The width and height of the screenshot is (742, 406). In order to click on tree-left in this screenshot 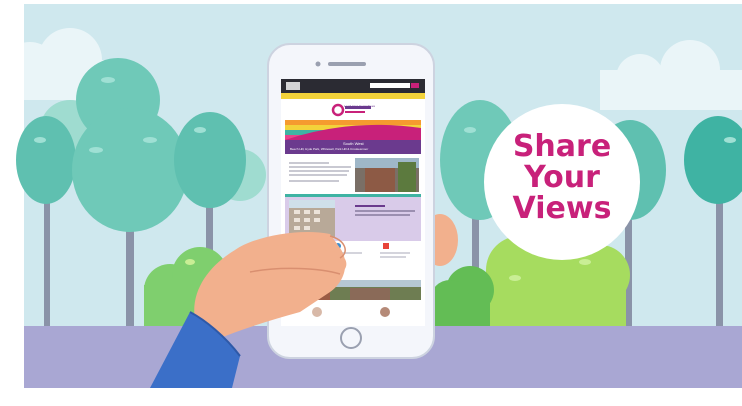, I will do `click(46, 160)`.